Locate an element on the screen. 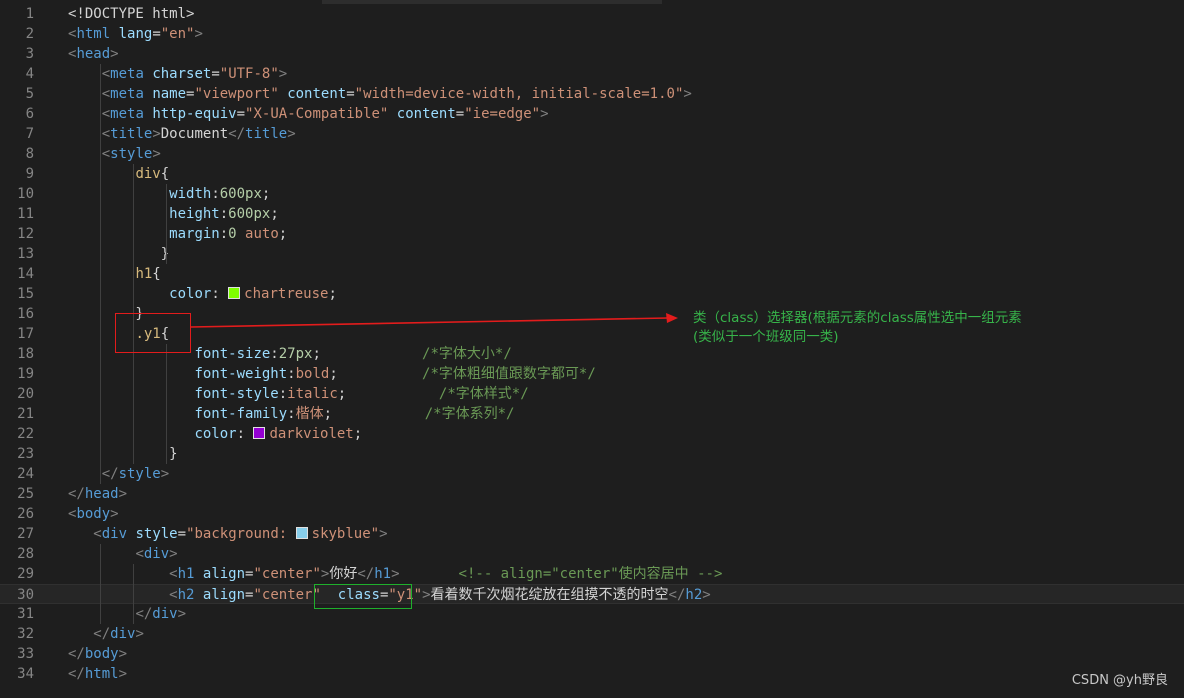  arrow-line is located at coordinates (429, 322).